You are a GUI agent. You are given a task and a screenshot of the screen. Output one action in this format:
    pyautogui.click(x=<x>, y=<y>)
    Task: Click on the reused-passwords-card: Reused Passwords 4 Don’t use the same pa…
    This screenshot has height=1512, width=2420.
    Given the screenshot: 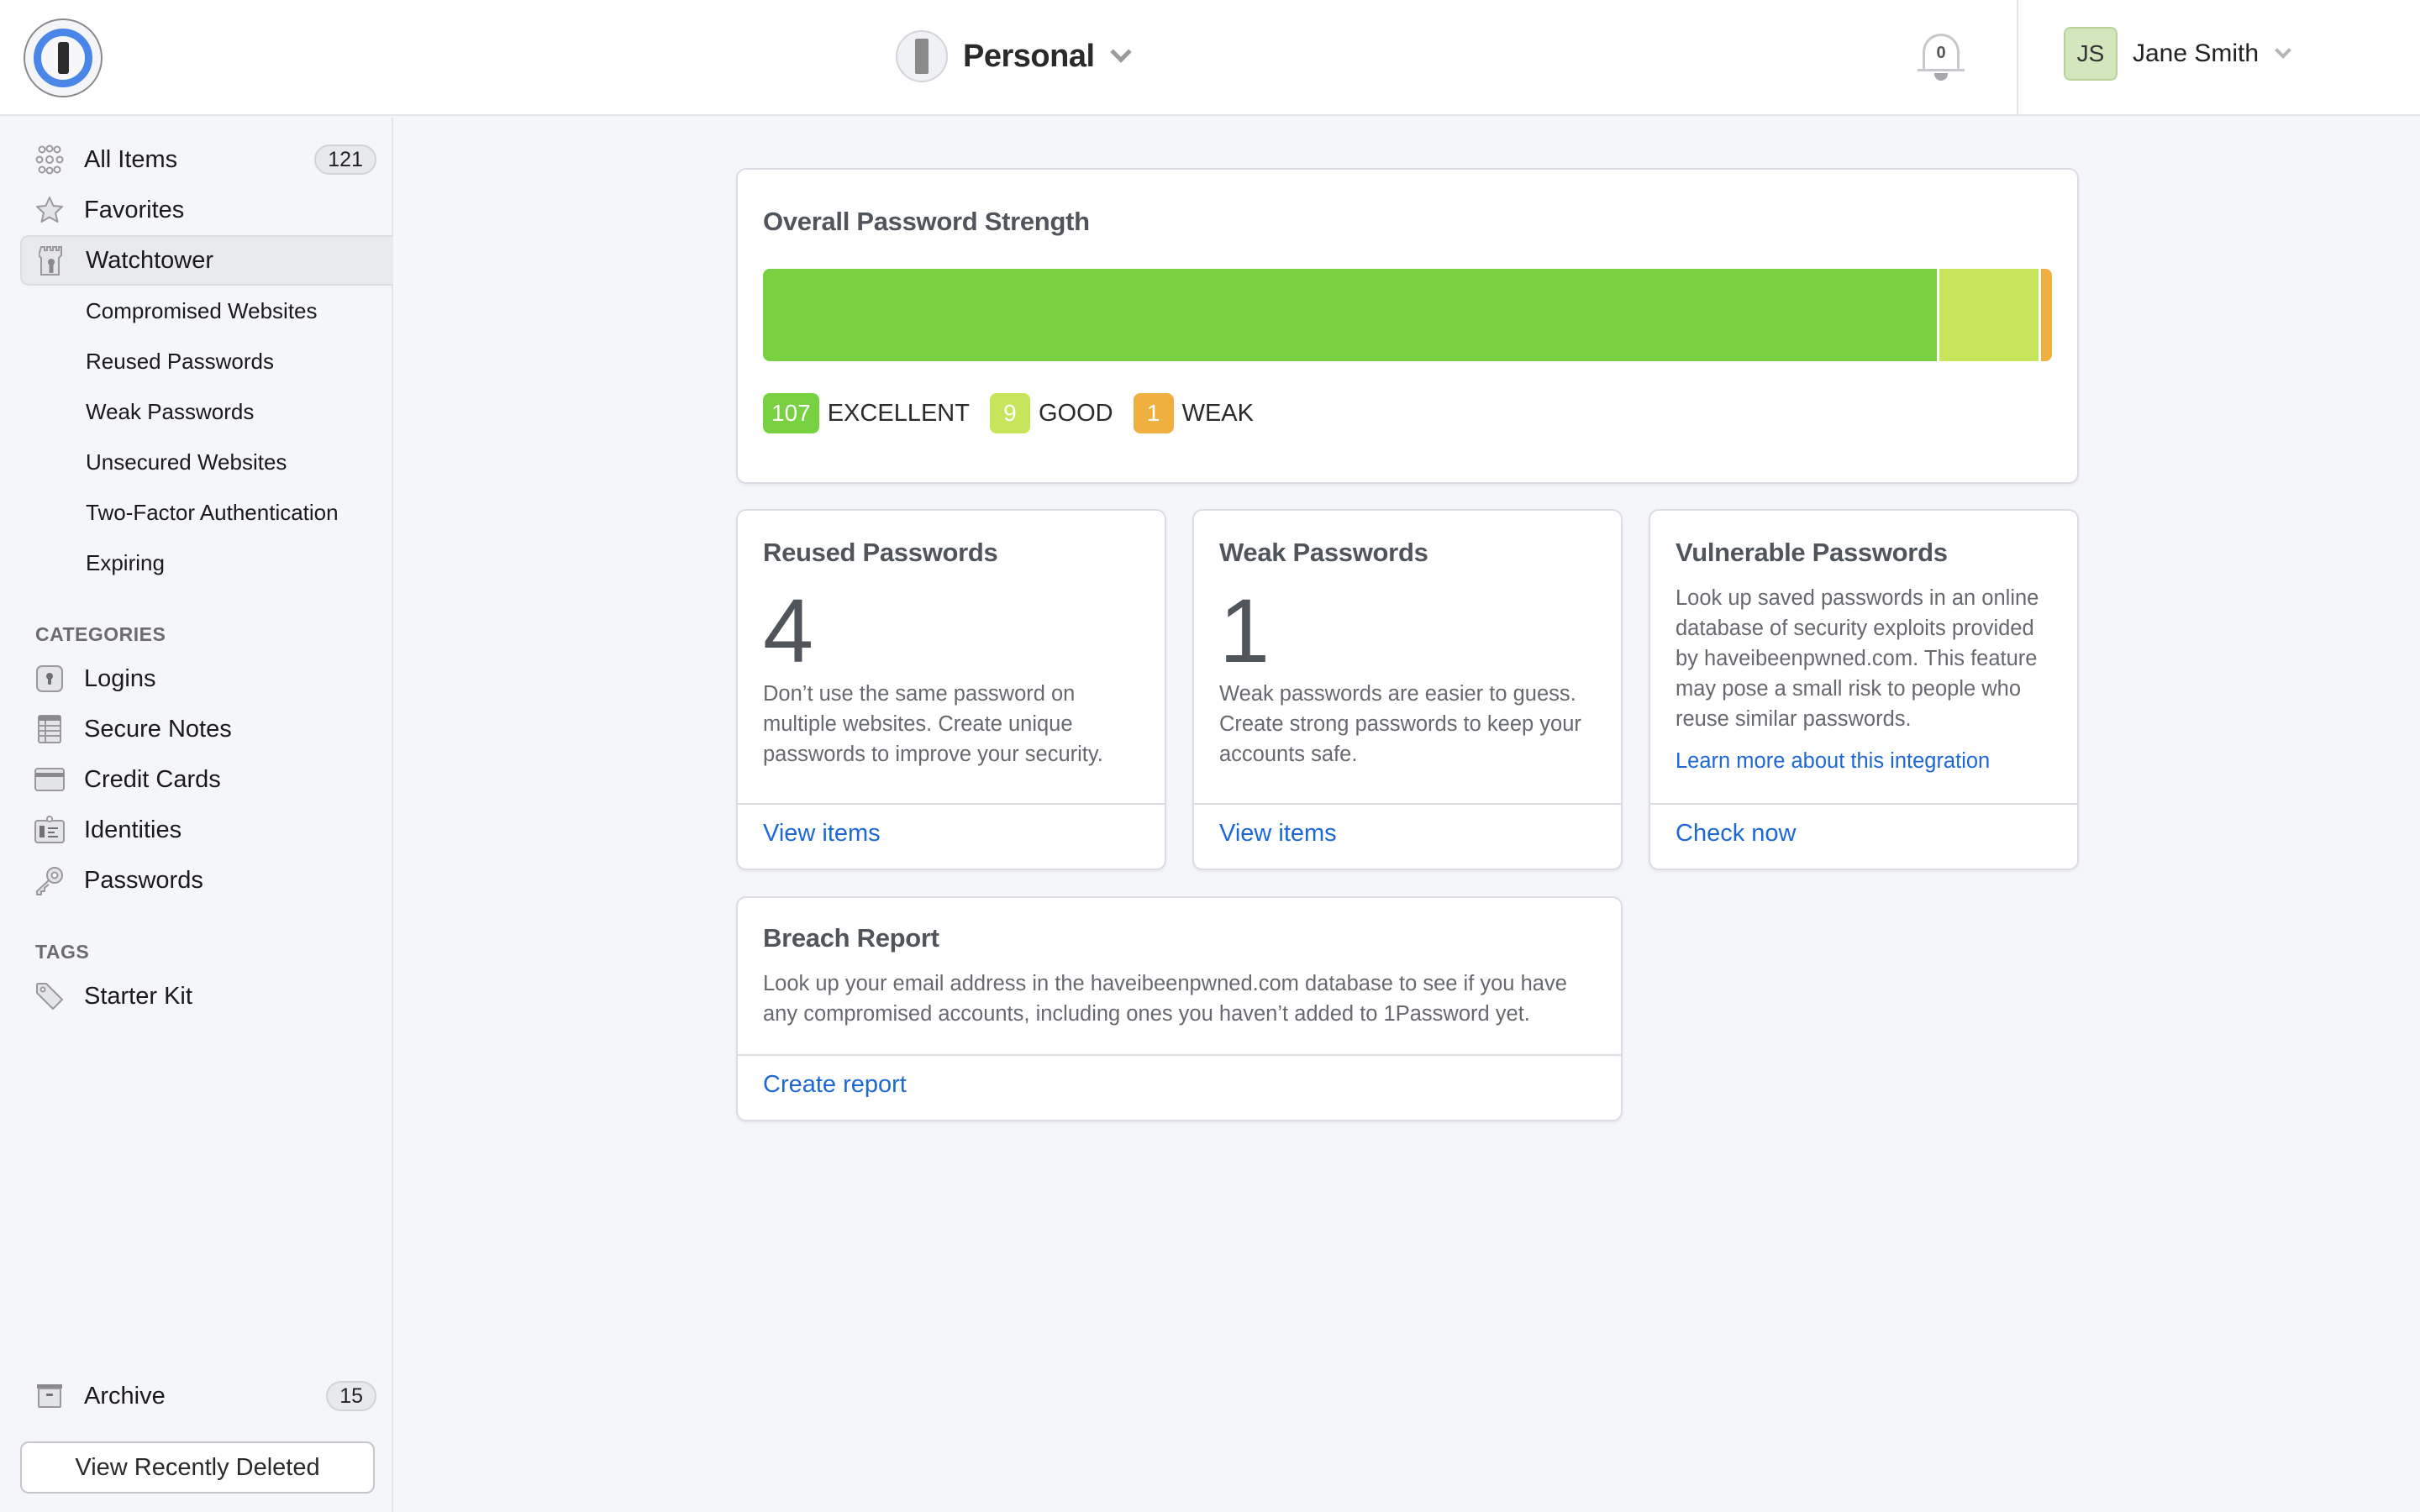 What is the action you would take?
    pyautogui.click(x=951, y=689)
    